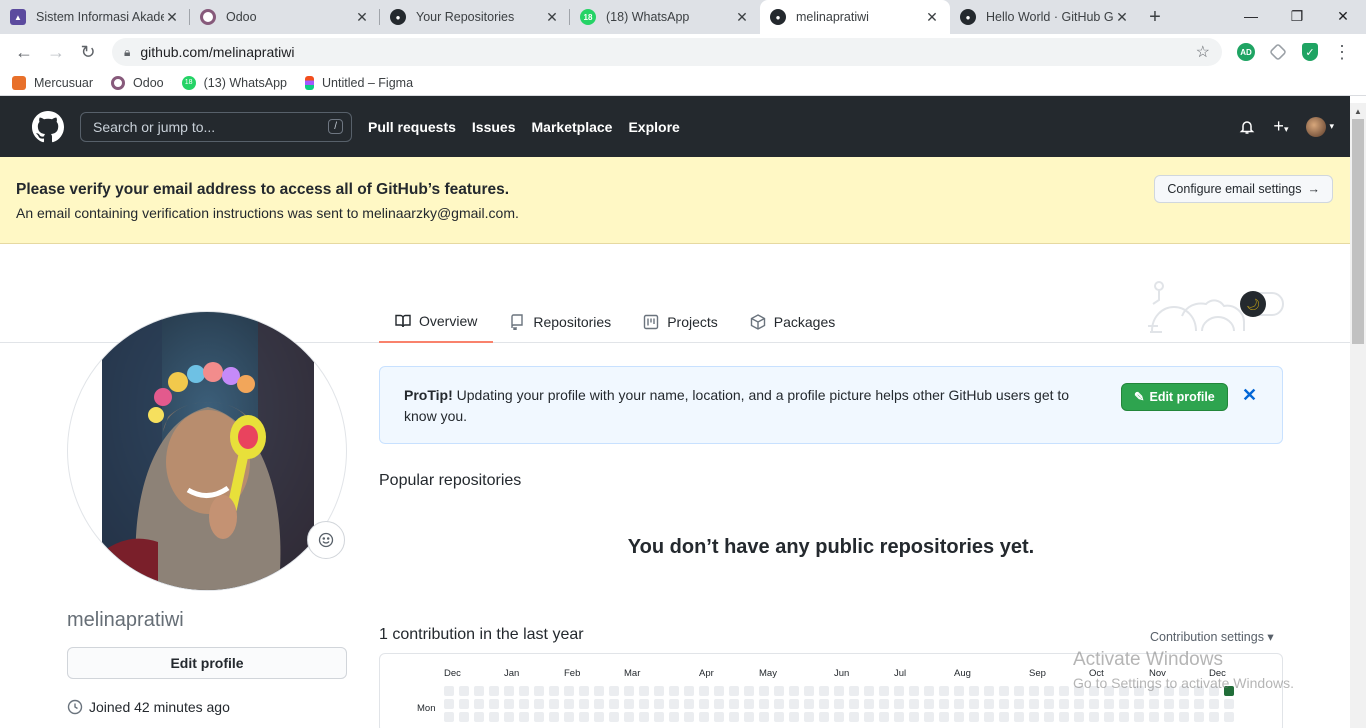  What do you see at coordinates (1310, 52) in the screenshot?
I see `shield-check-icon: ✓` at bounding box center [1310, 52].